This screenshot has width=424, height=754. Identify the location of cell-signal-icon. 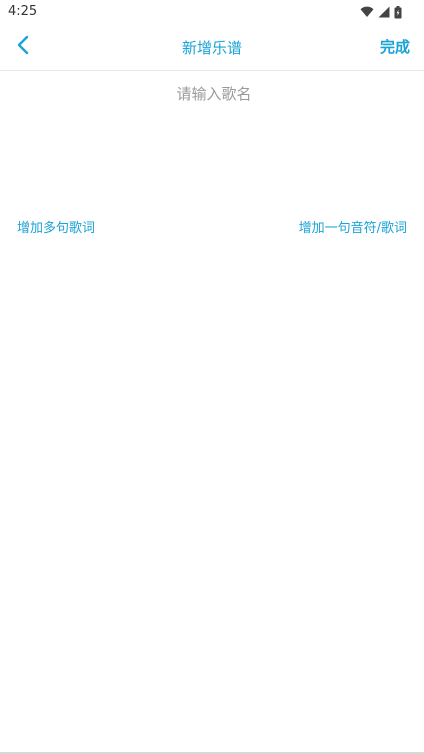
(384, 12).